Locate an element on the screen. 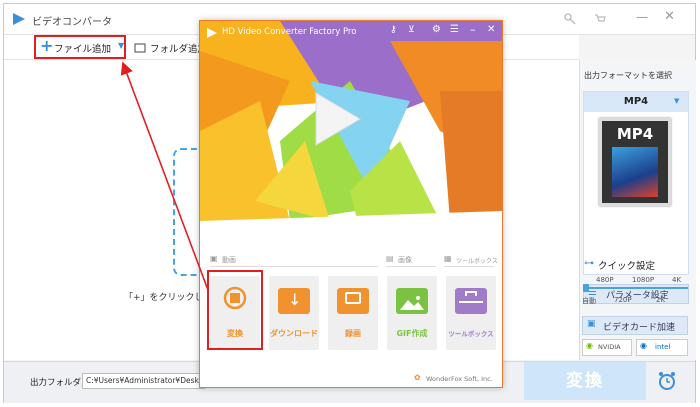 Image resolution: width=700 pixels, height=407 pixels. annotation-arrow is located at coordinates (164, 176).